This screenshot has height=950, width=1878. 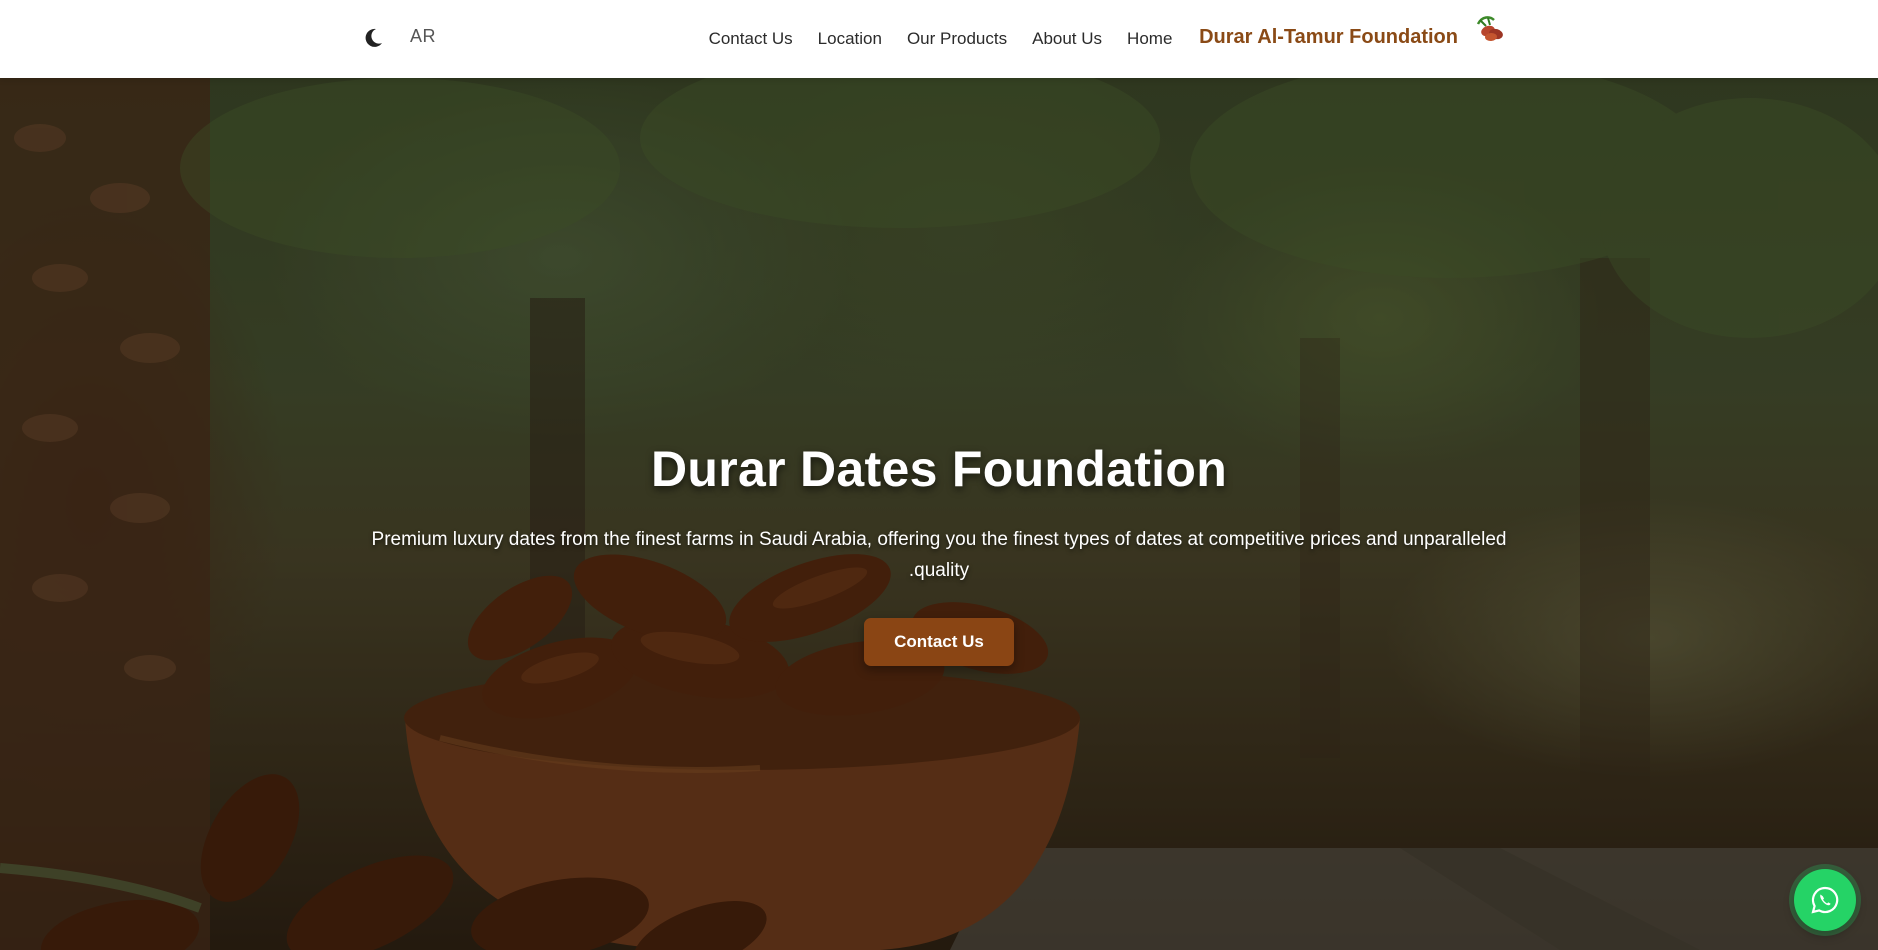 What do you see at coordinates (1149, 39) in the screenshot?
I see `nav-link-home: Home` at bounding box center [1149, 39].